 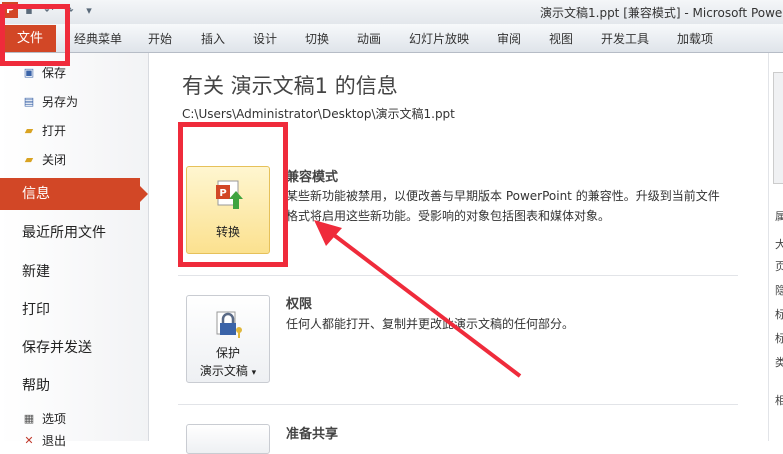 I want to click on annotation-arrow, so click(x=418, y=299).